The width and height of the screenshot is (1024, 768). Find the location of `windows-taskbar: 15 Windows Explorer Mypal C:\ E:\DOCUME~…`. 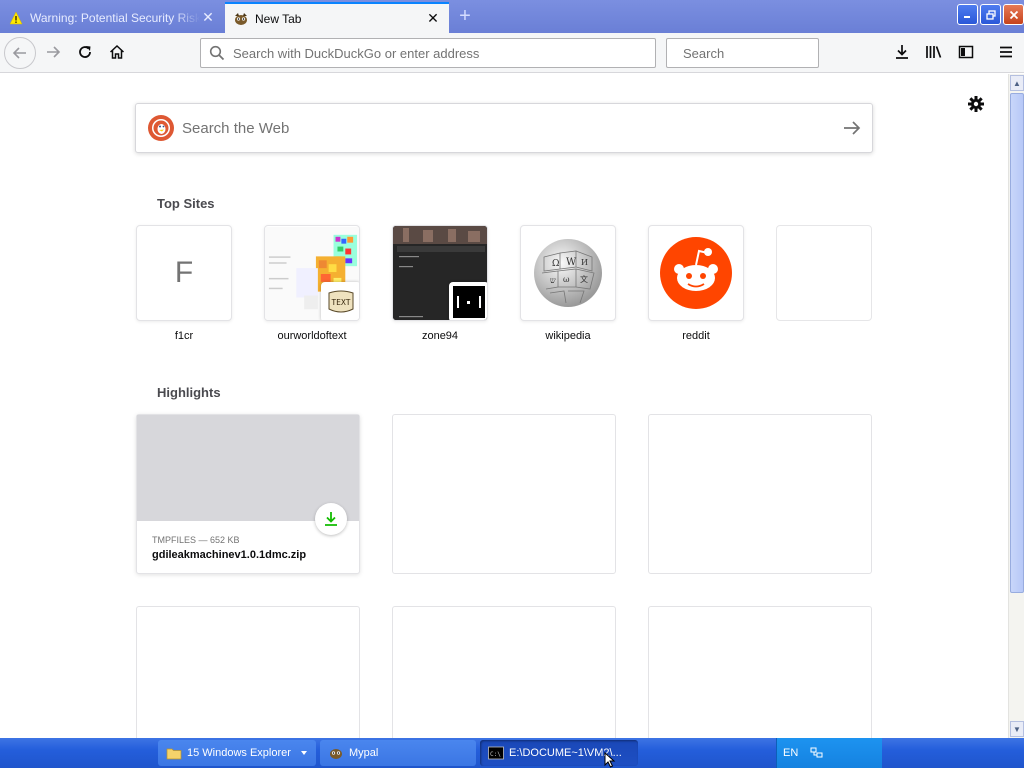

windows-taskbar: 15 Windows Explorer Mypal C:\ E:\DOCUME~… is located at coordinates (512, 753).